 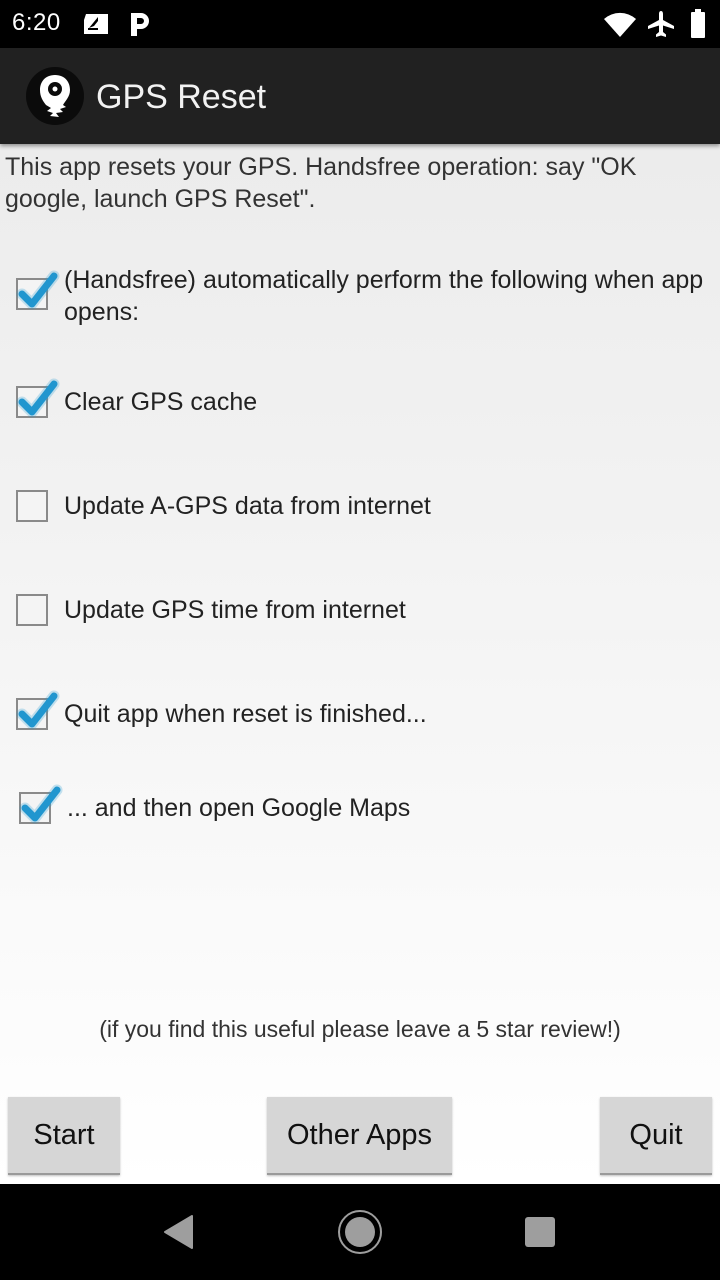 What do you see at coordinates (360, 401) in the screenshot?
I see `option-clear-gps-cache: Clear GPS cache` at bounding box center [360, 401].